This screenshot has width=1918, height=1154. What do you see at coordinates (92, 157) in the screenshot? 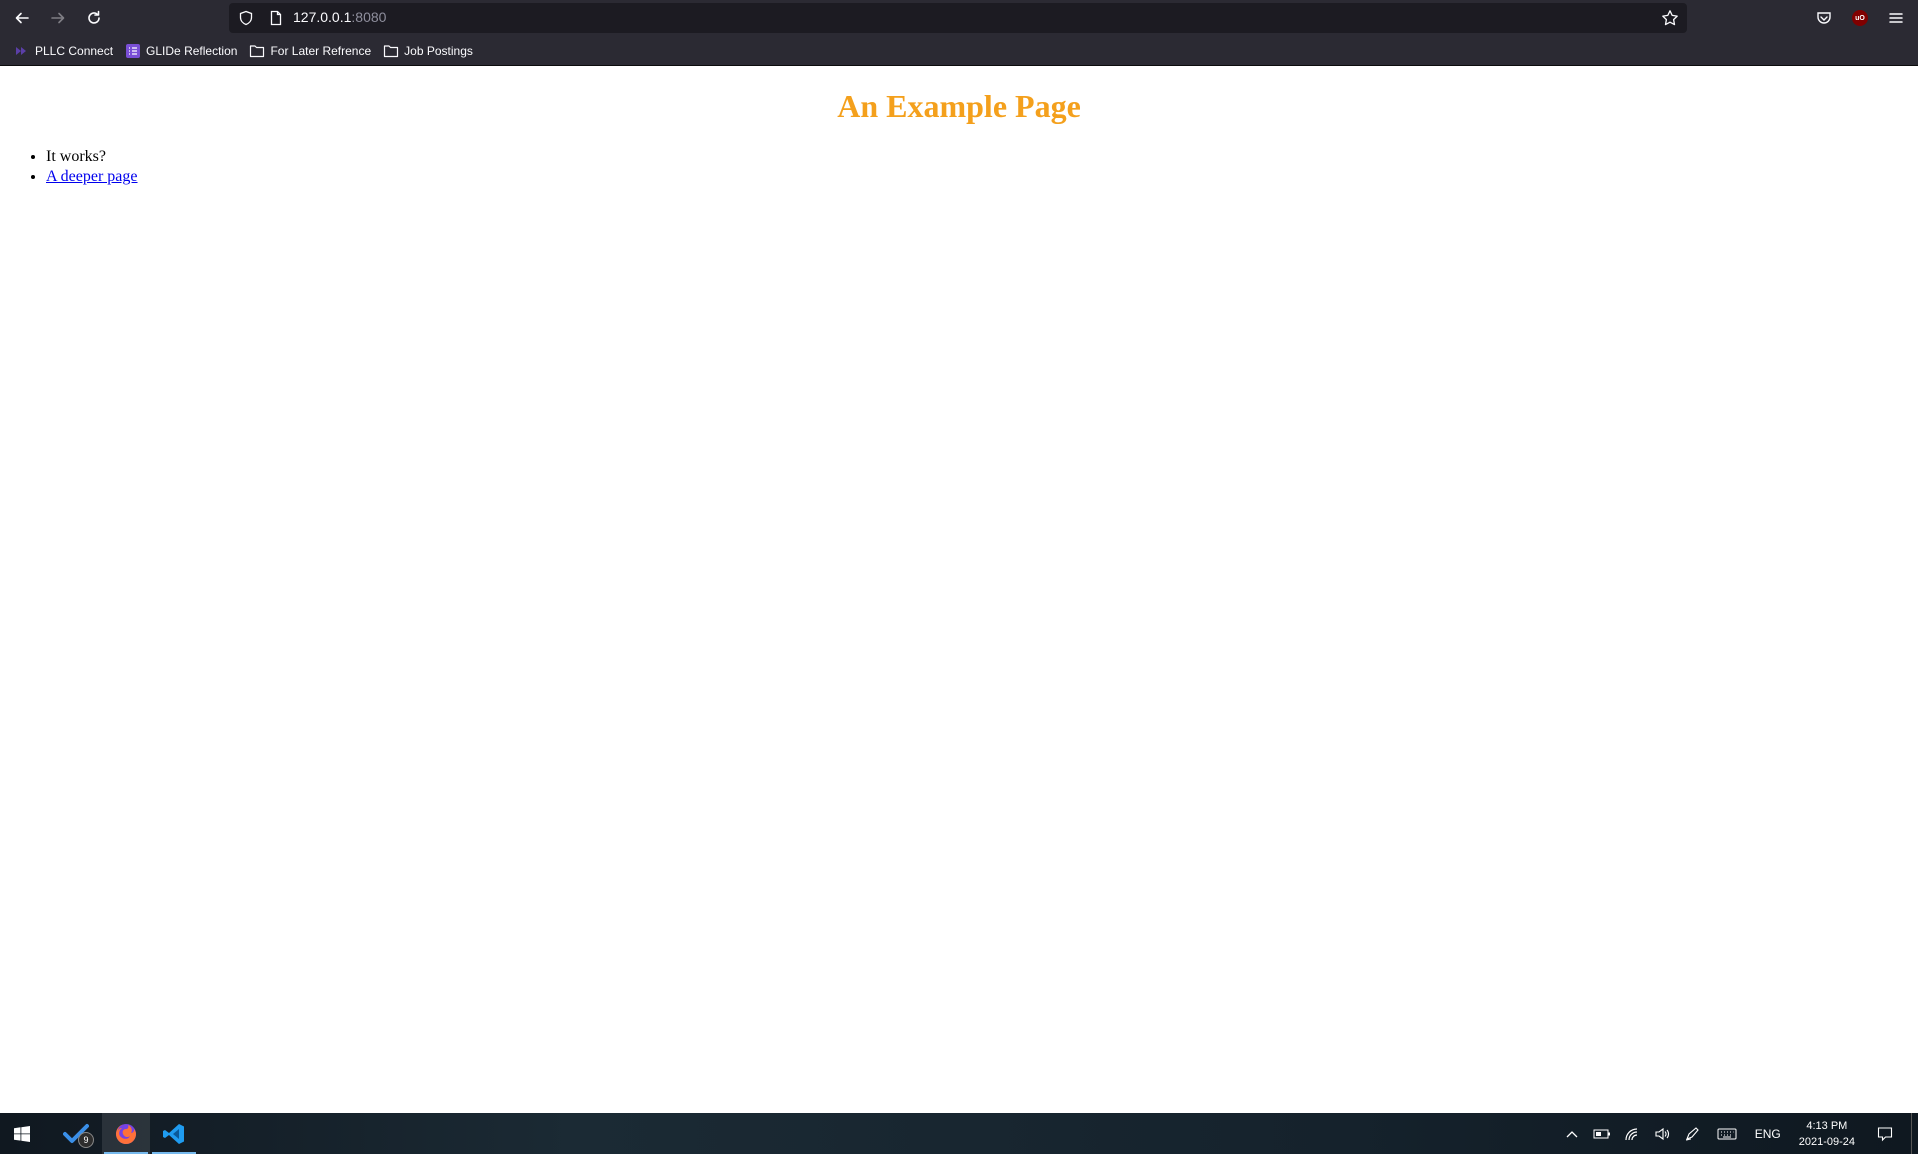
I see `list-item: It works?` at bounding box center [92, 157].